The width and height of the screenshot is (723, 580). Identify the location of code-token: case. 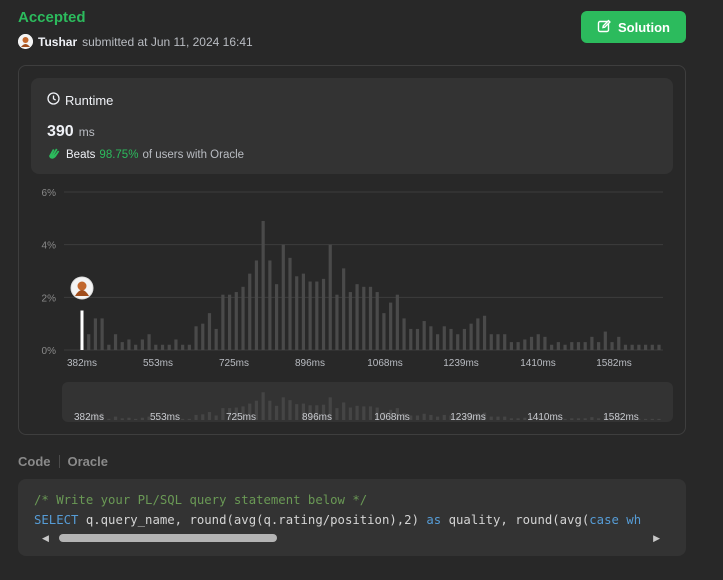
(604, 520).